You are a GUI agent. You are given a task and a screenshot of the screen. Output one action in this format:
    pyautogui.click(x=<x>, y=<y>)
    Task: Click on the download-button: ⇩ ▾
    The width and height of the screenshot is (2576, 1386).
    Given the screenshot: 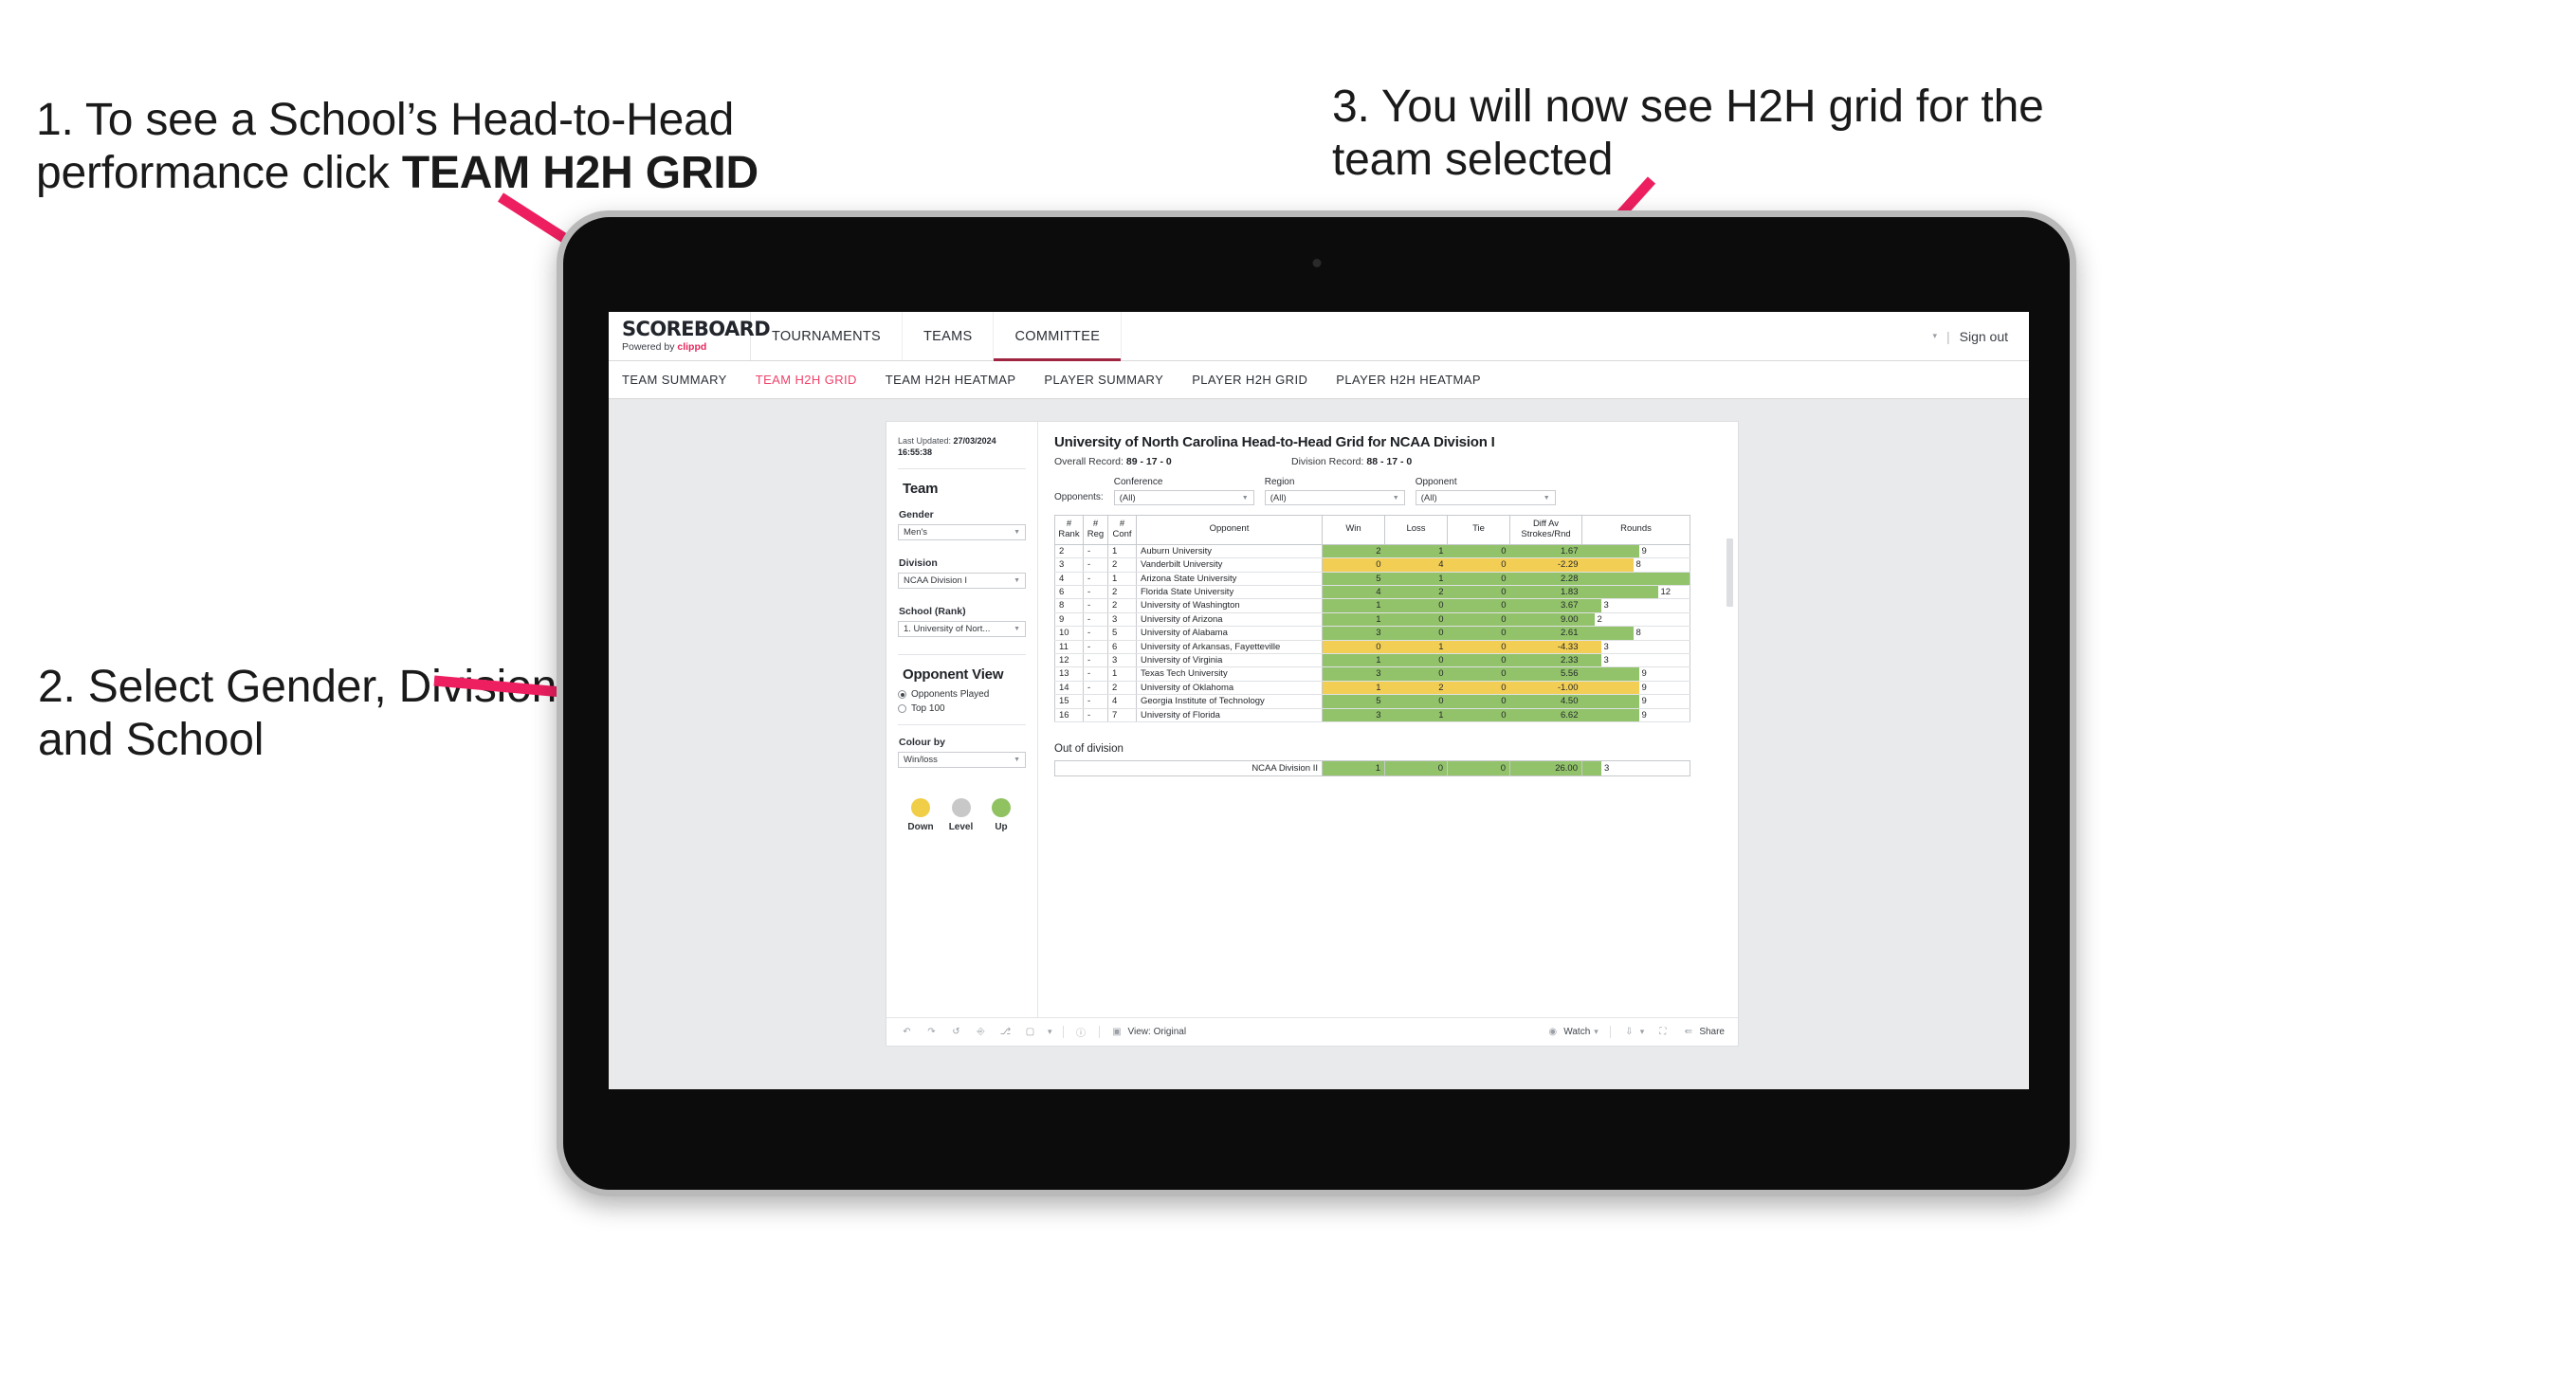 What is the action you would take?
    pyautogui.click(x=1633, y=1032)
    